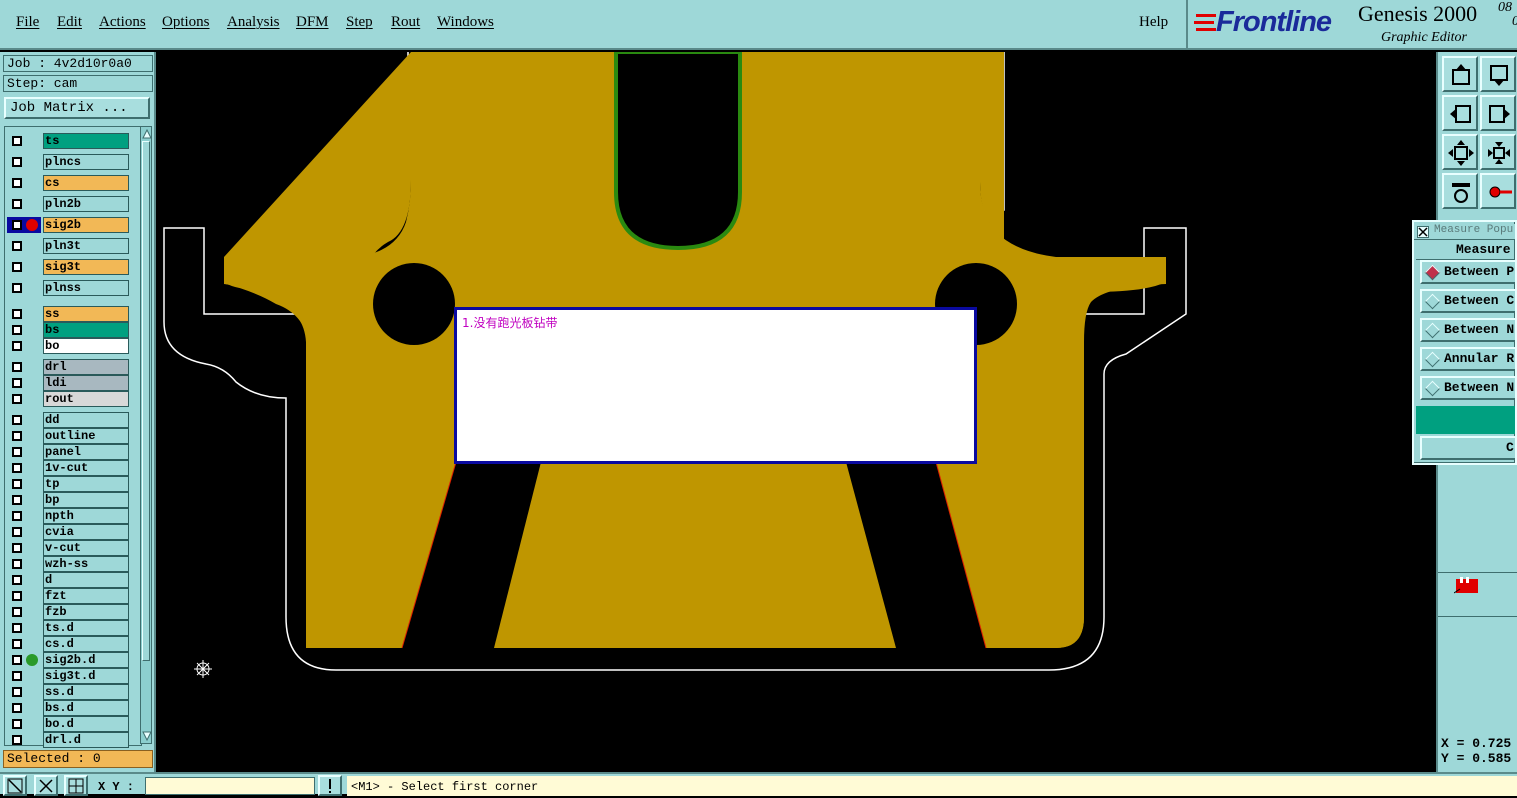 This screenshot has width=1517, height=798. What do you see at coordinates (1498, 113) in the screenshot?
I see `pan-right-button` at bounding box center [1498, 113].